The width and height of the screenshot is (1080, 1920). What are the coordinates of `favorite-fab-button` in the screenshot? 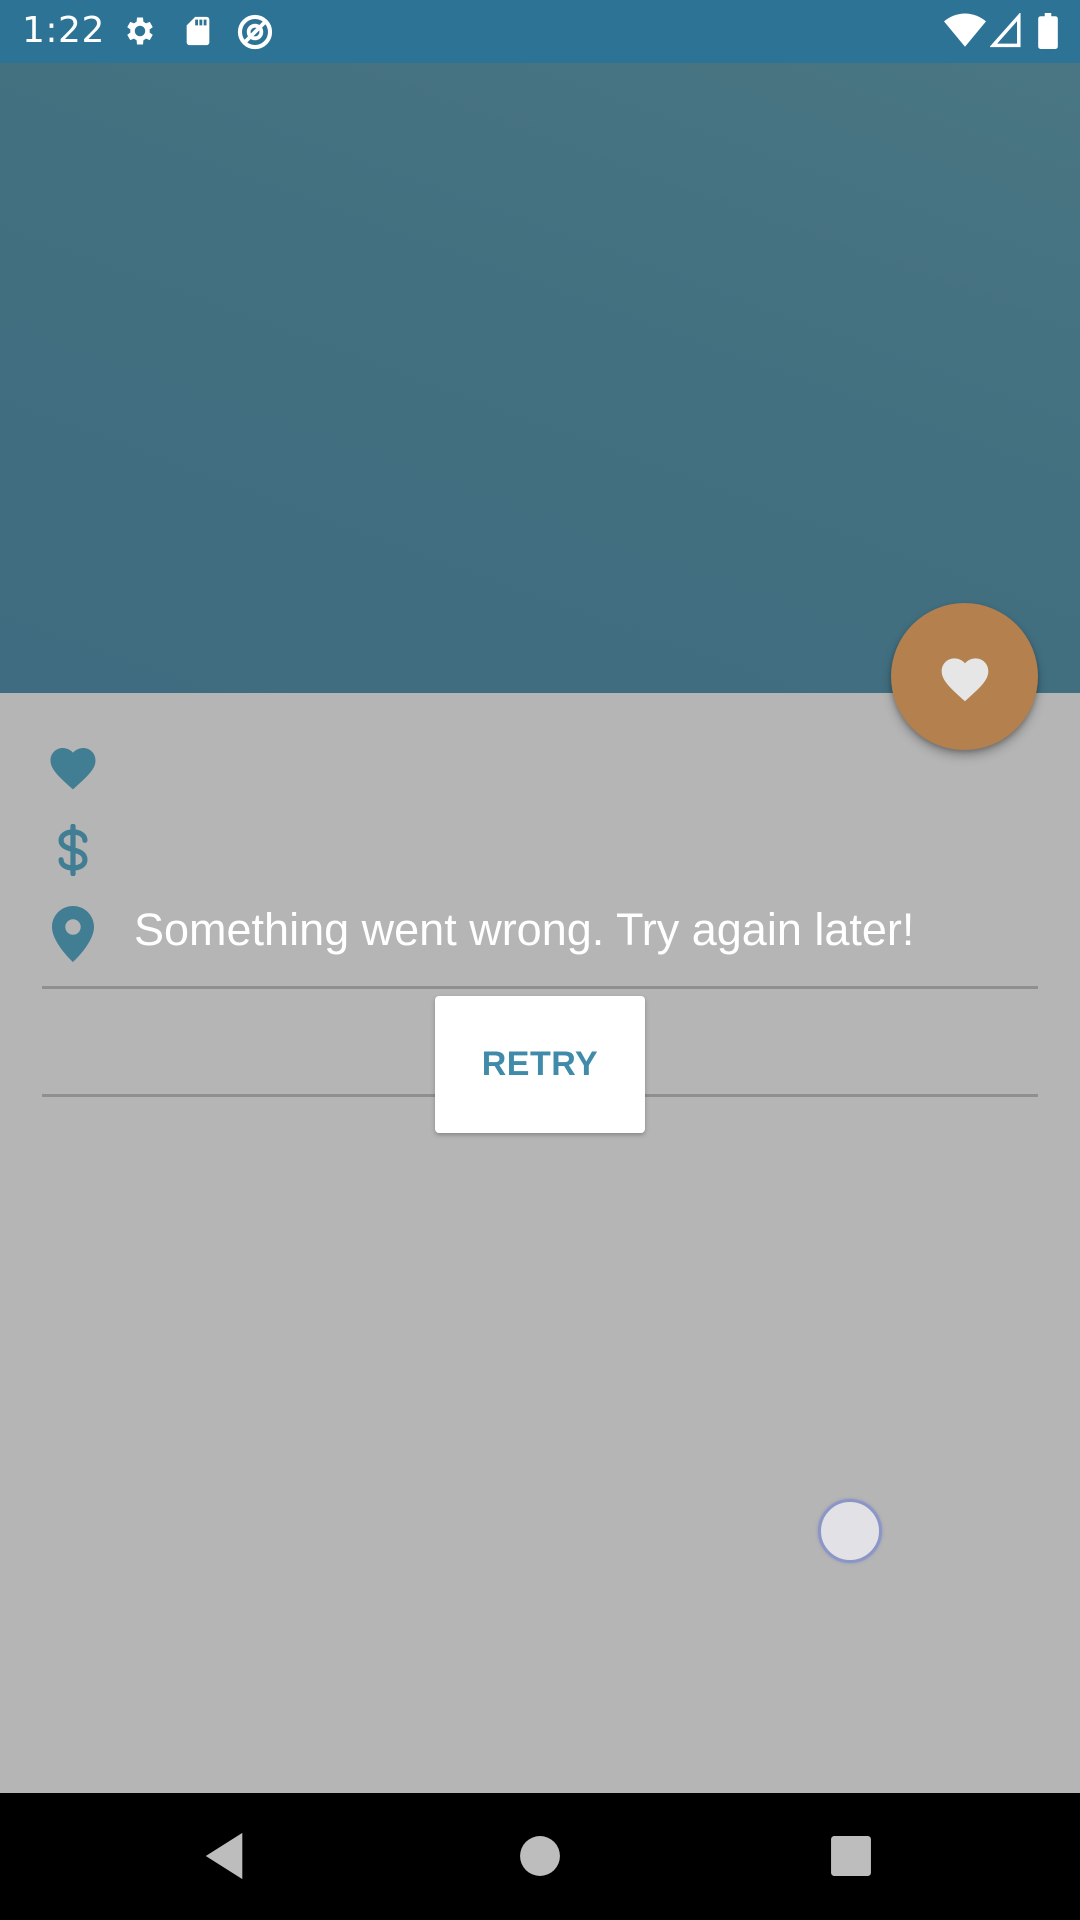 It's located at (964, 676).